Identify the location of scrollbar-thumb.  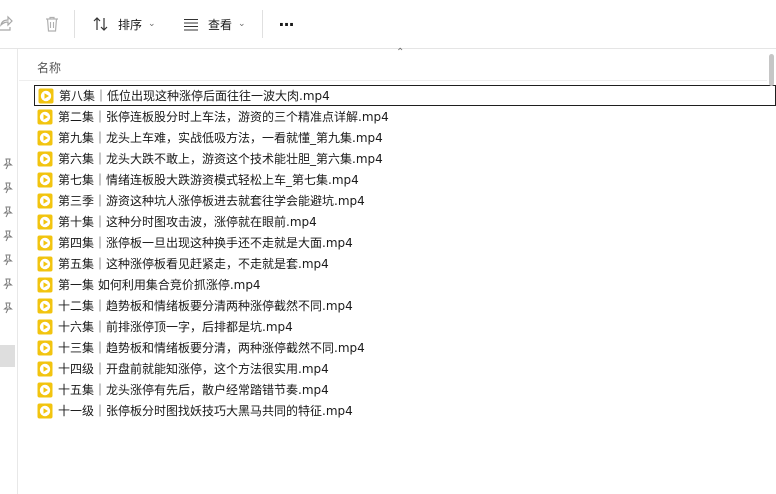
(771, 70).